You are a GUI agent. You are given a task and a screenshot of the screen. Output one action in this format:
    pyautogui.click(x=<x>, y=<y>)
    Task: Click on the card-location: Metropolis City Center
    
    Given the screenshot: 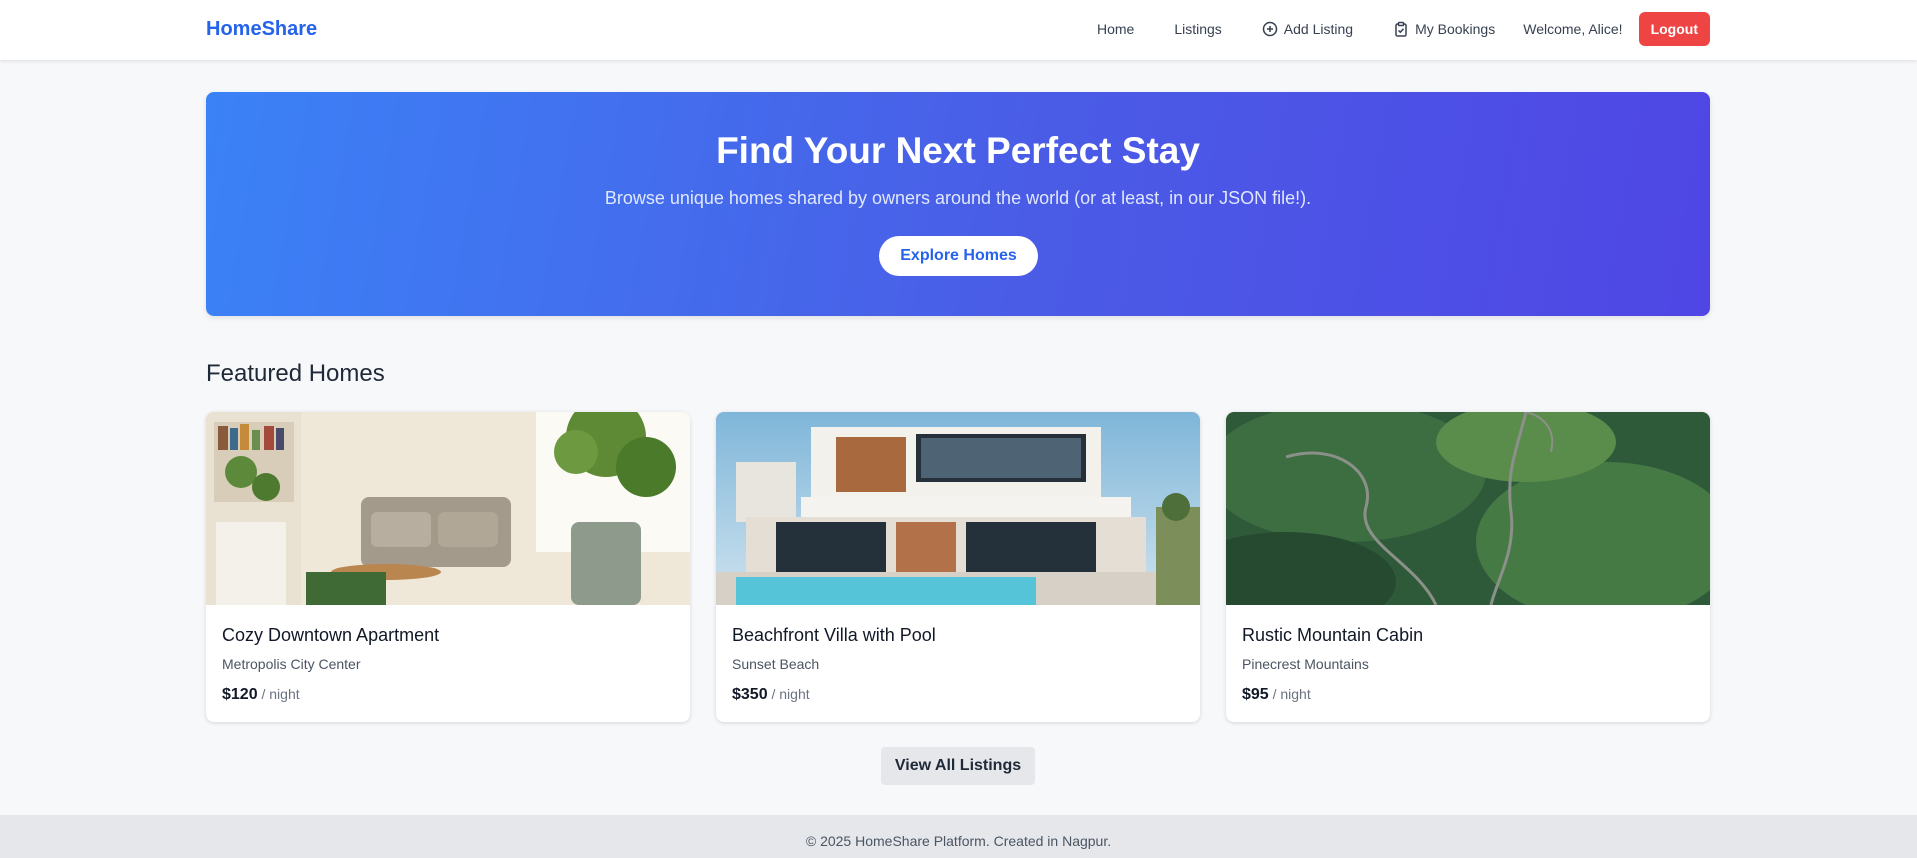 What is the action you would take?
    pyautogui.click(x=291, y=664)
    